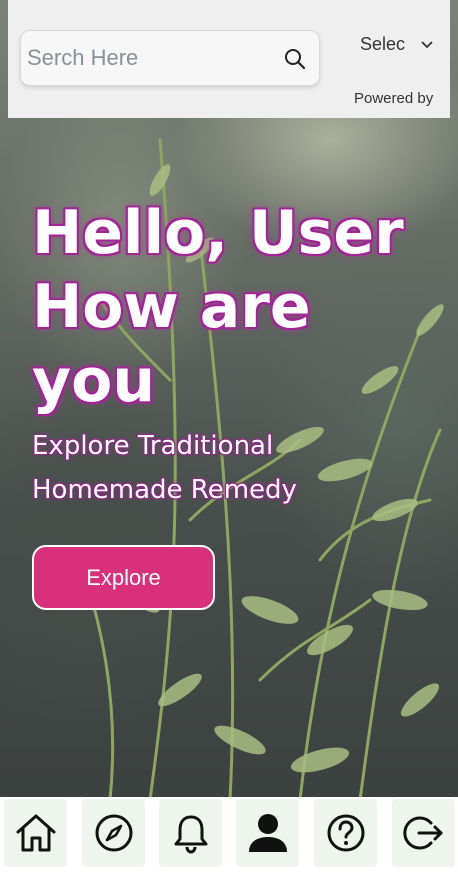 This screenshot has width=458, height=872. I want to click on language-select-label: Selec, so click(383, 44).